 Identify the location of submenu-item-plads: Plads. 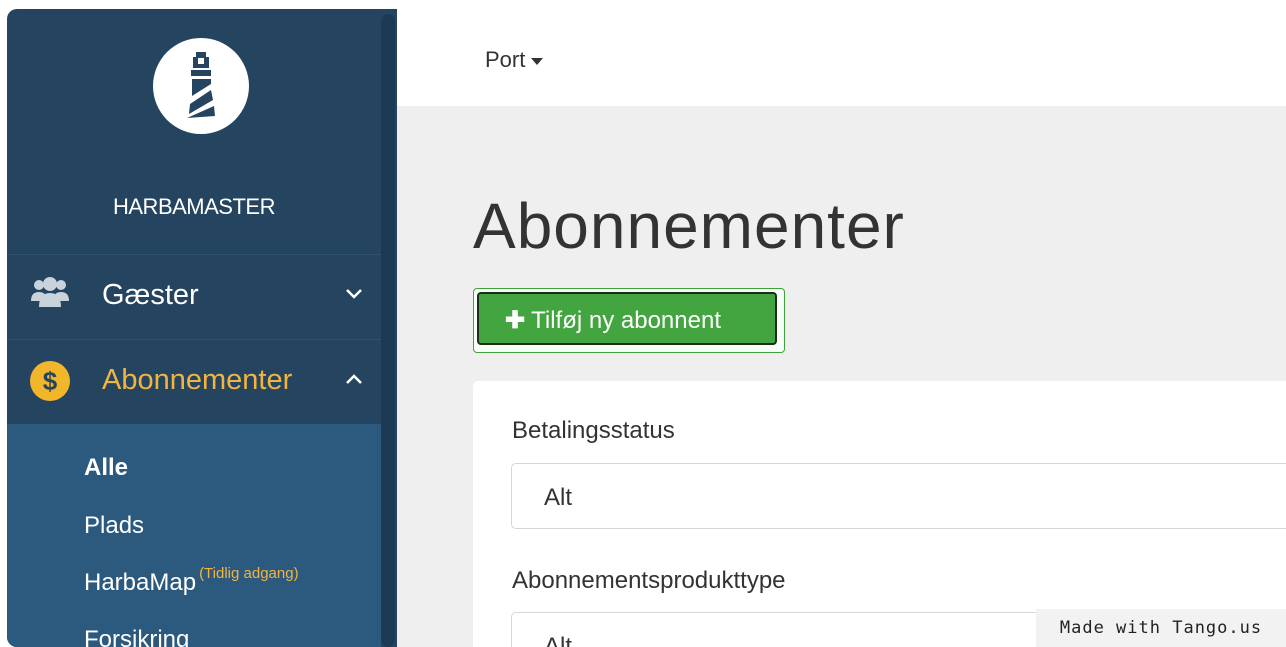
(114, 526).